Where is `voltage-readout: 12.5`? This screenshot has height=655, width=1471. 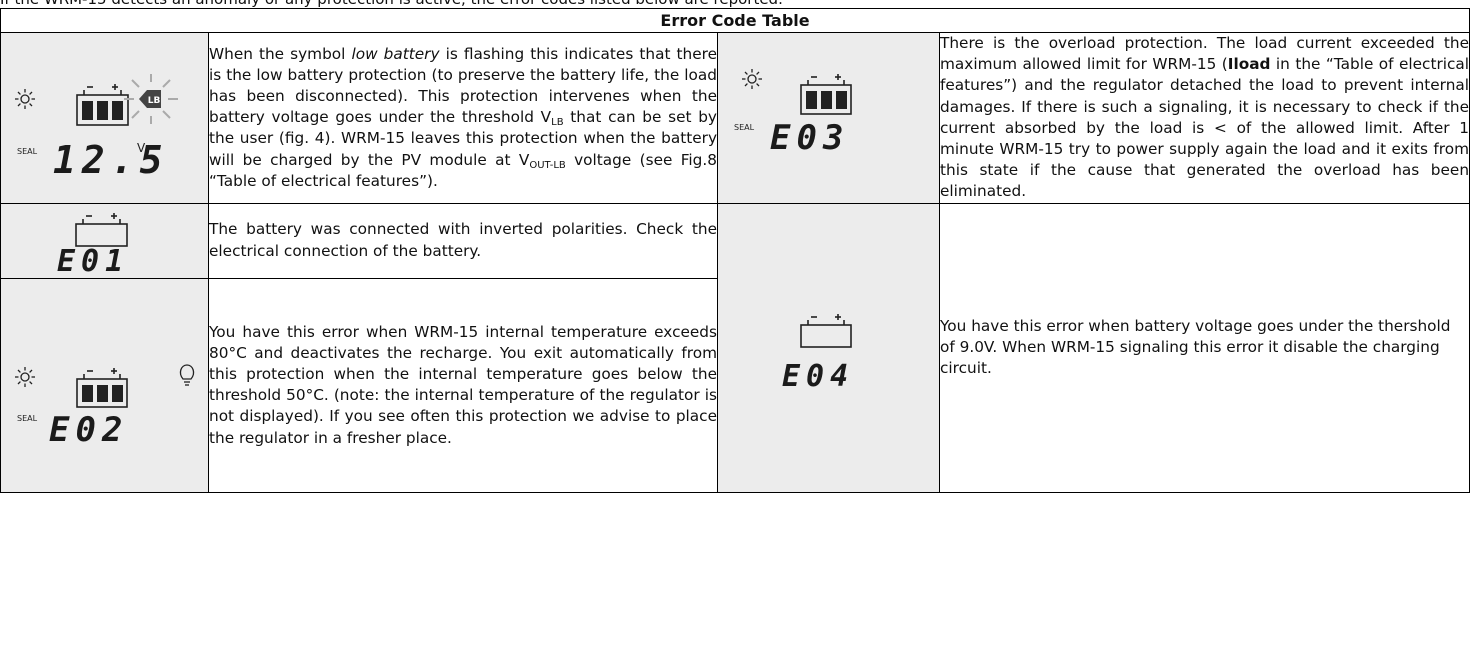
voltage-readout: 12.5 is located at coordinates (111, 160).